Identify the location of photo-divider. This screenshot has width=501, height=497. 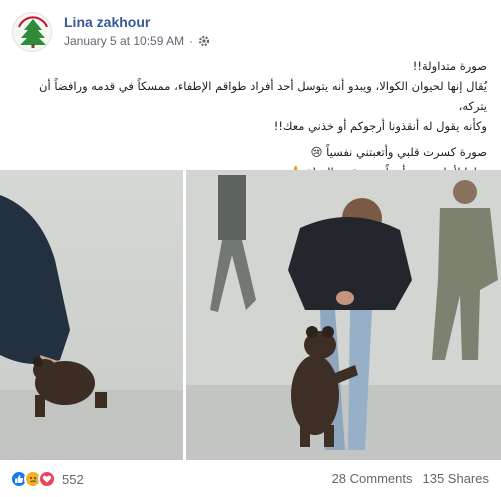
(184, 315).